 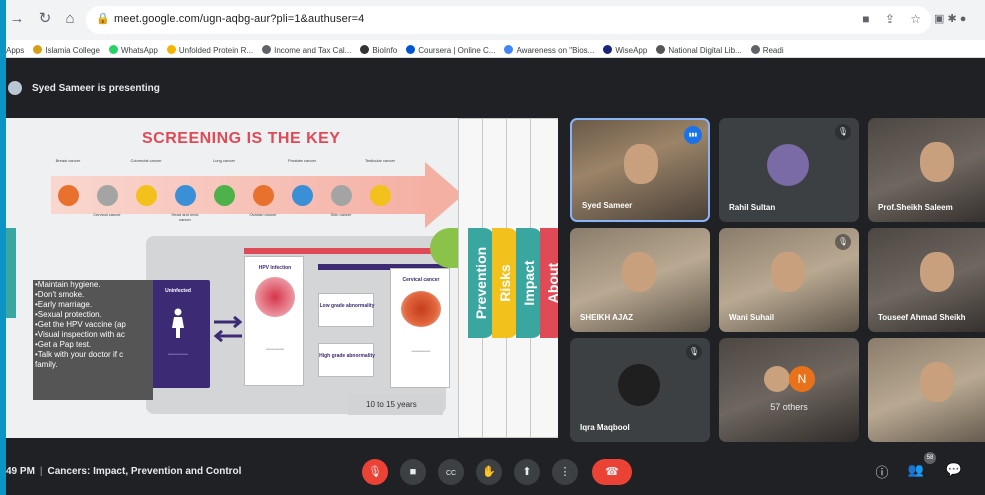 I want to click on captions-button: CC, so click(x=451, y=472).